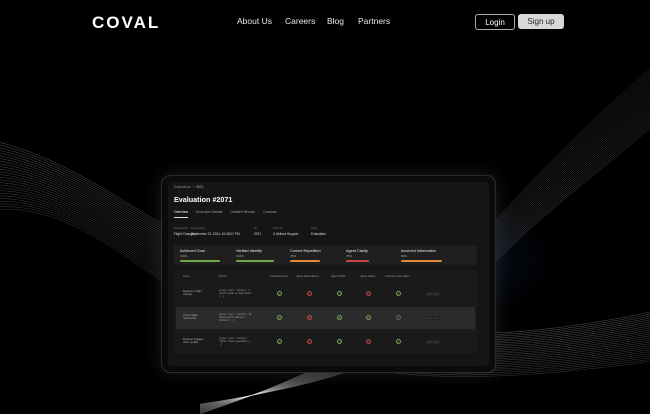 The image size is (650, 414). What do you see at coordinates (398, 317) in the screenshot?
I see `neutral-circle-icon: ○` at bounding box center [398, 317].